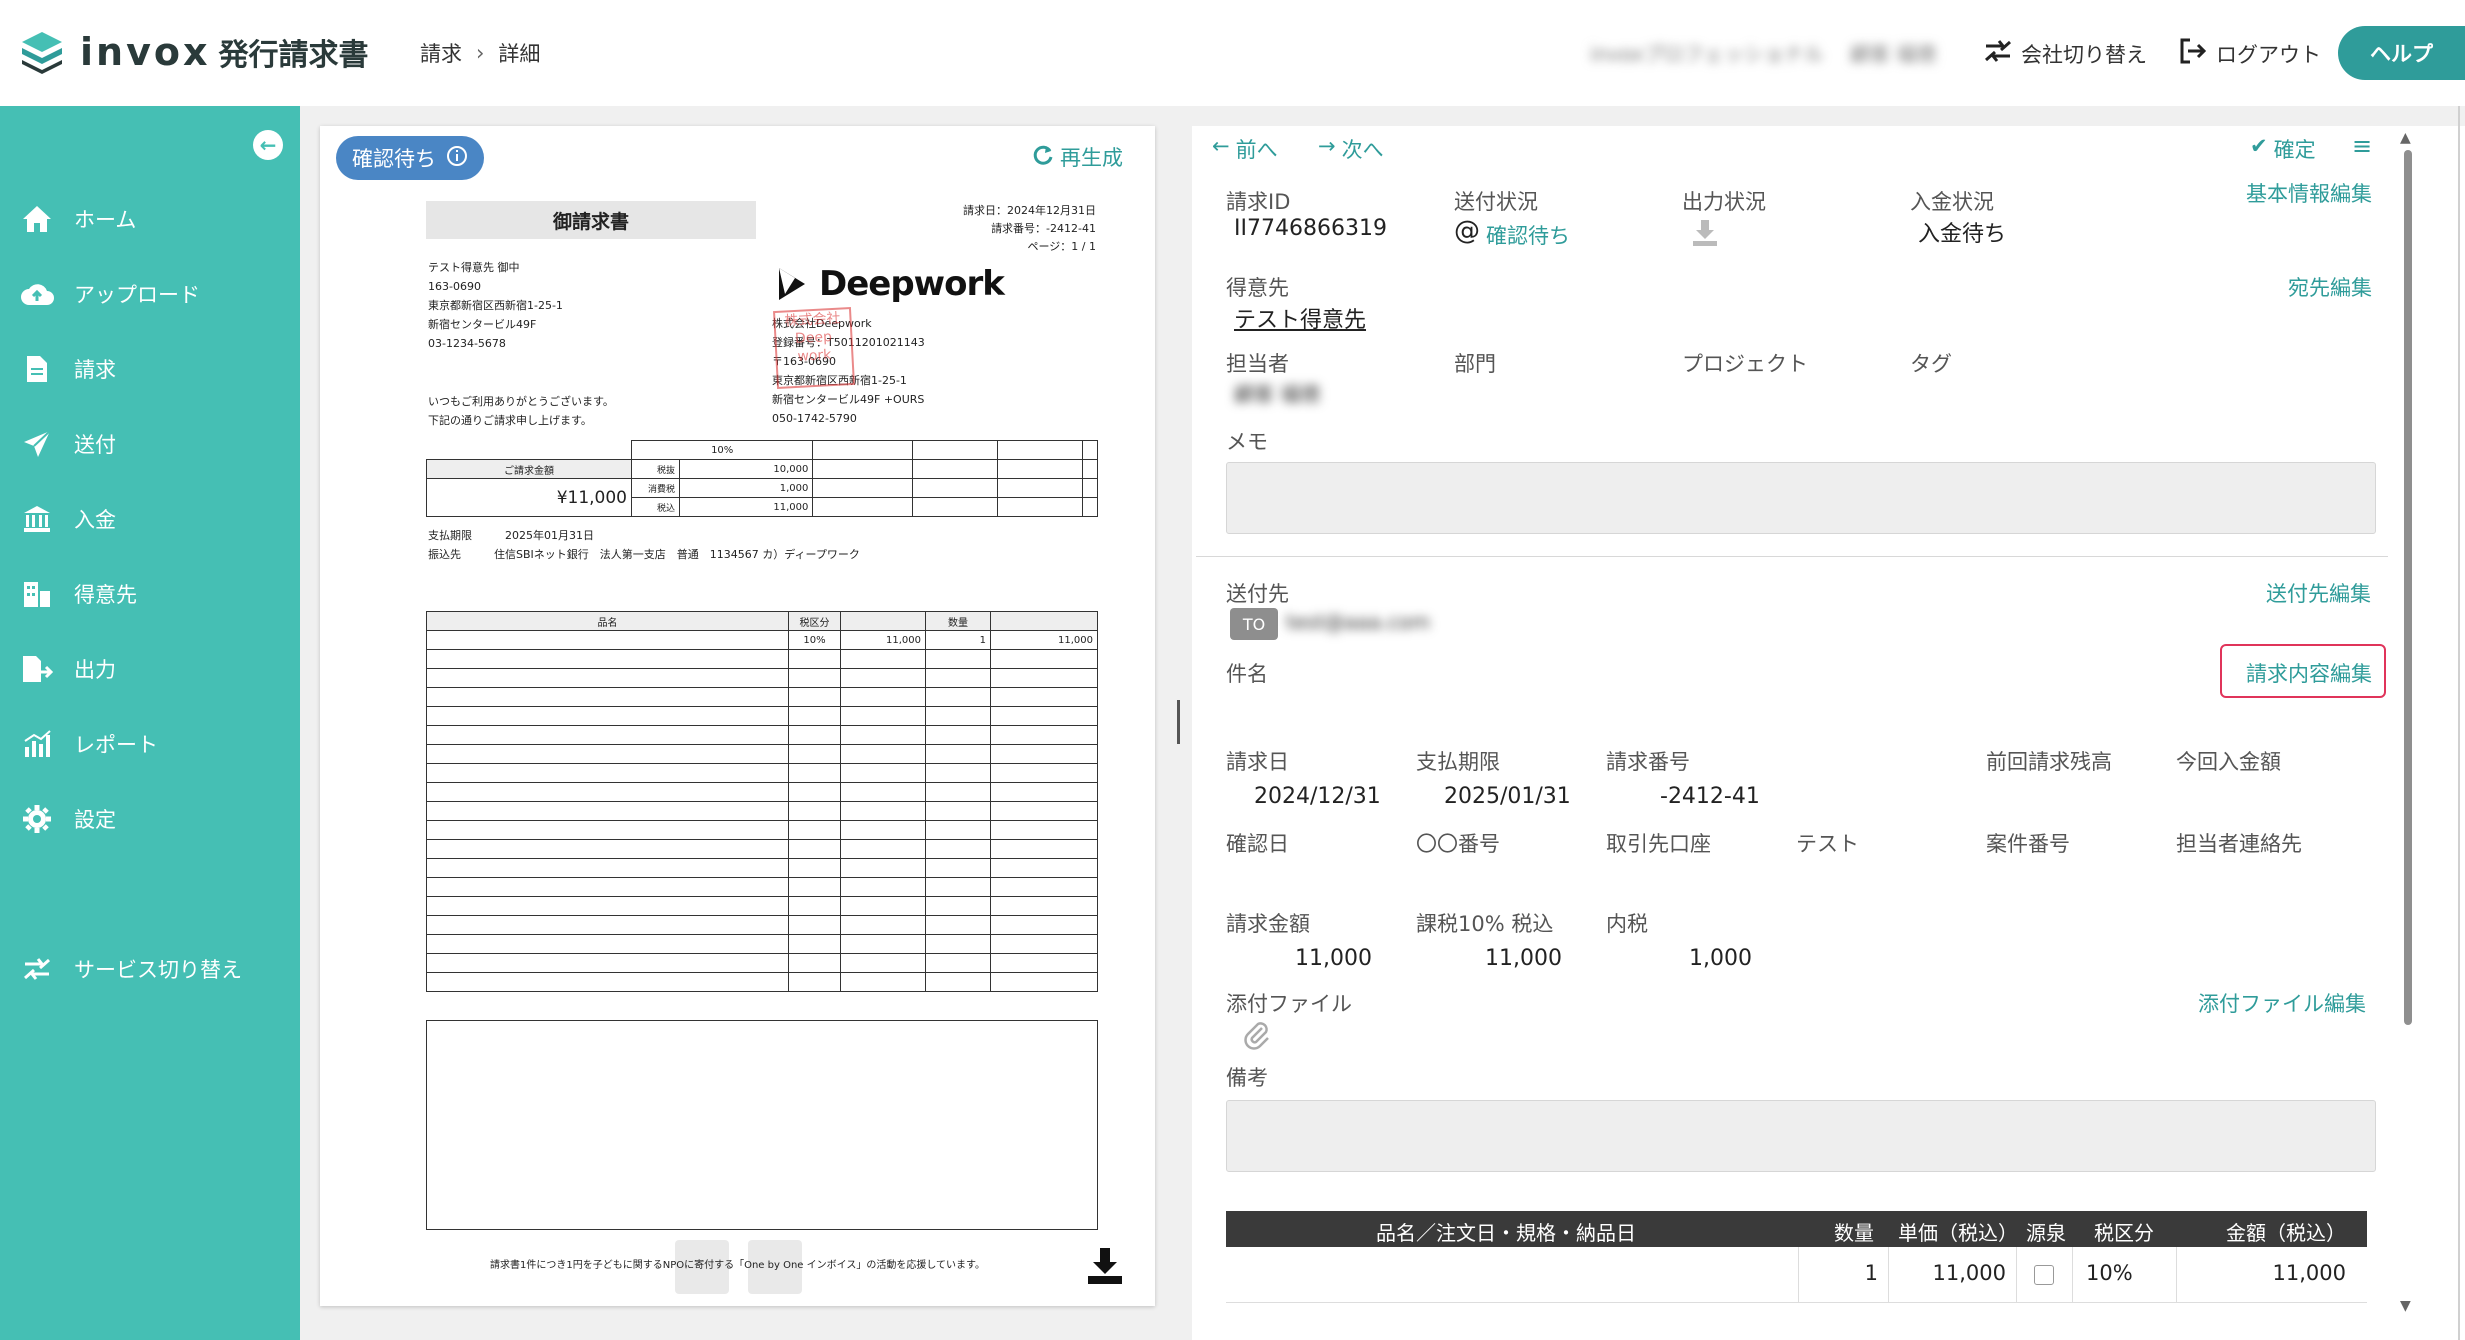  I want to click on send-status-value: @ 確認待ち, so click(1512, 233).